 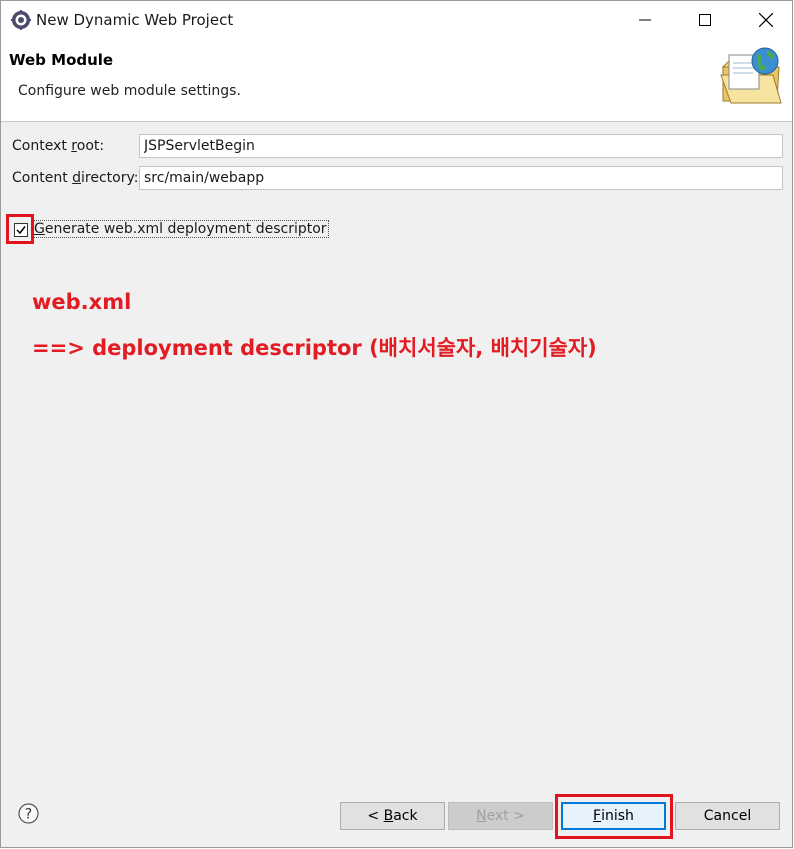 What do you see at coordinates (461, 146) in the screenshot?
I see `context-root-input` at bounding box center [461, 146].